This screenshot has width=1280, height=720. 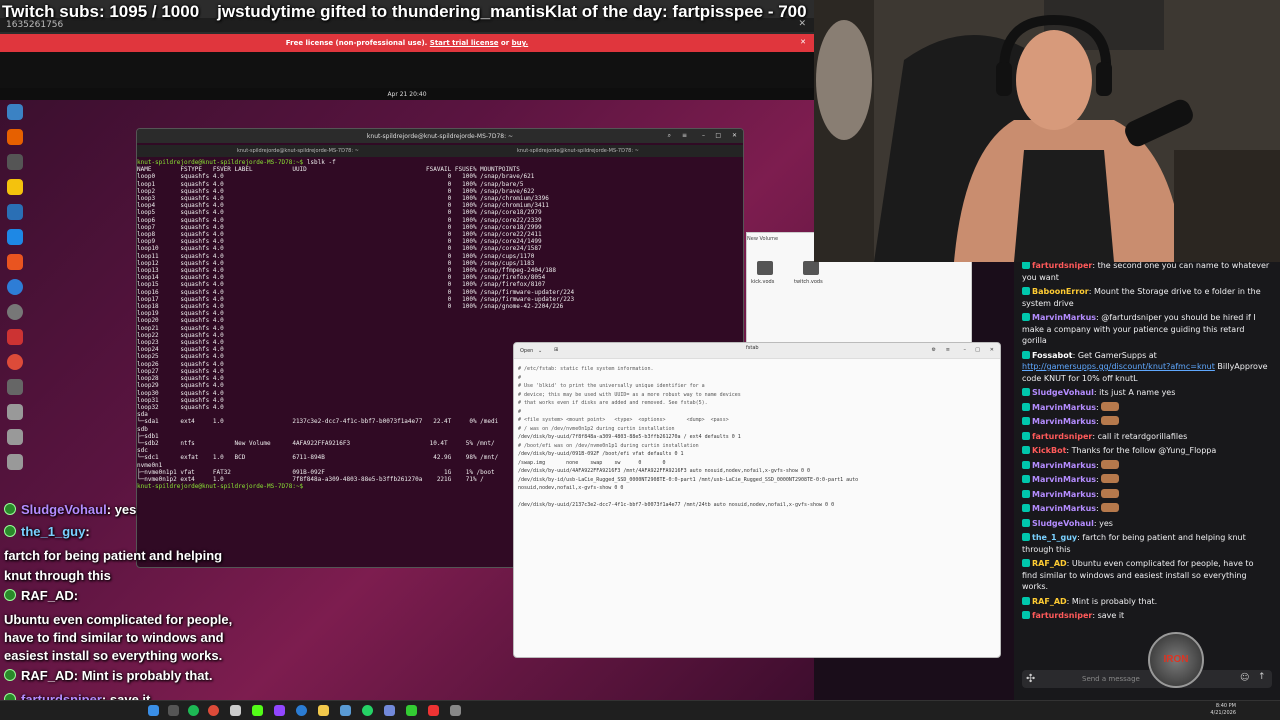 What do you see at coordinates (235, 710) in the screenshot?
I see `terminal-icon` at bounding box center [235, 710].